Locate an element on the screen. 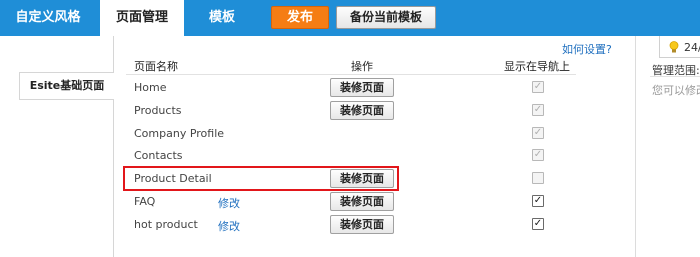 The height and width of the screenshot is (257, 700). show-in-nav-checkbox is located at coordinates (538, 178).